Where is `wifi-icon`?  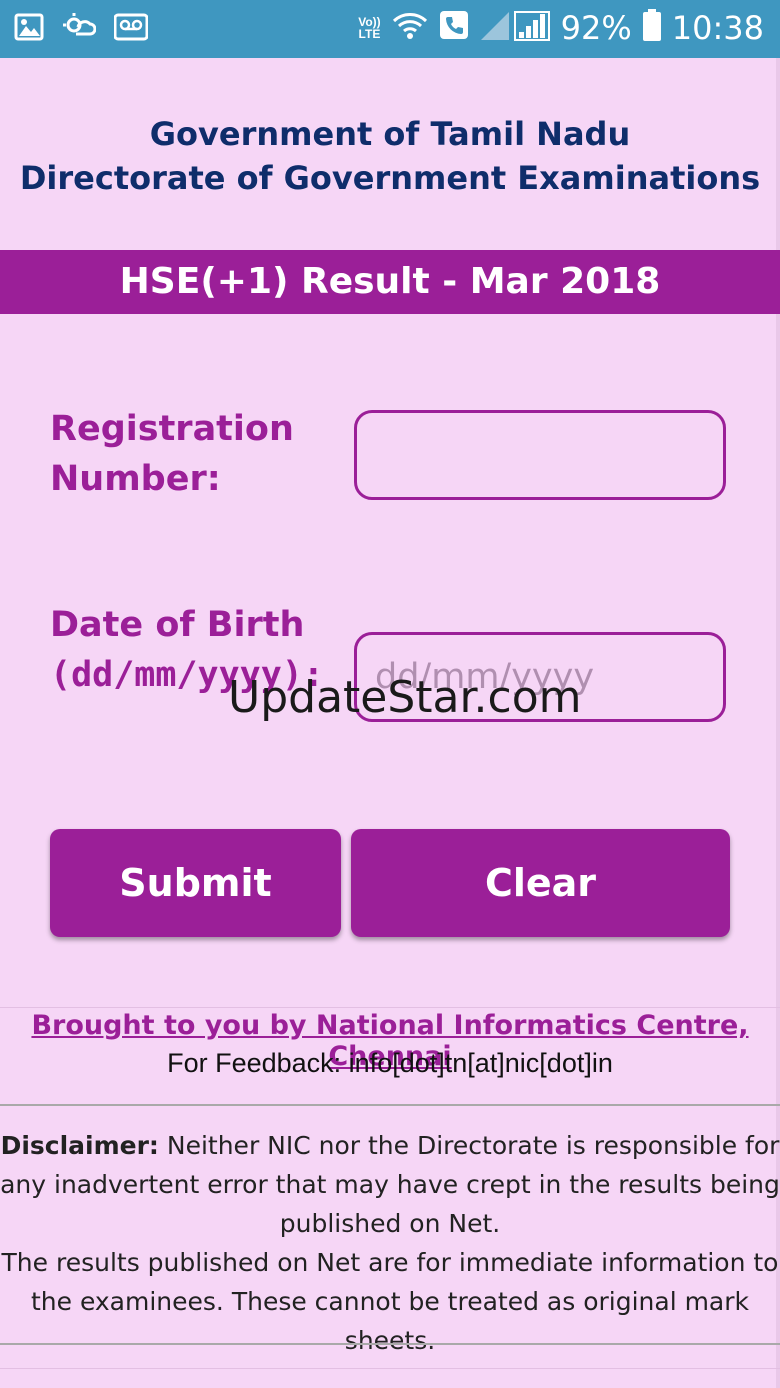
wifi-icon is located at coordinates (410, 27).